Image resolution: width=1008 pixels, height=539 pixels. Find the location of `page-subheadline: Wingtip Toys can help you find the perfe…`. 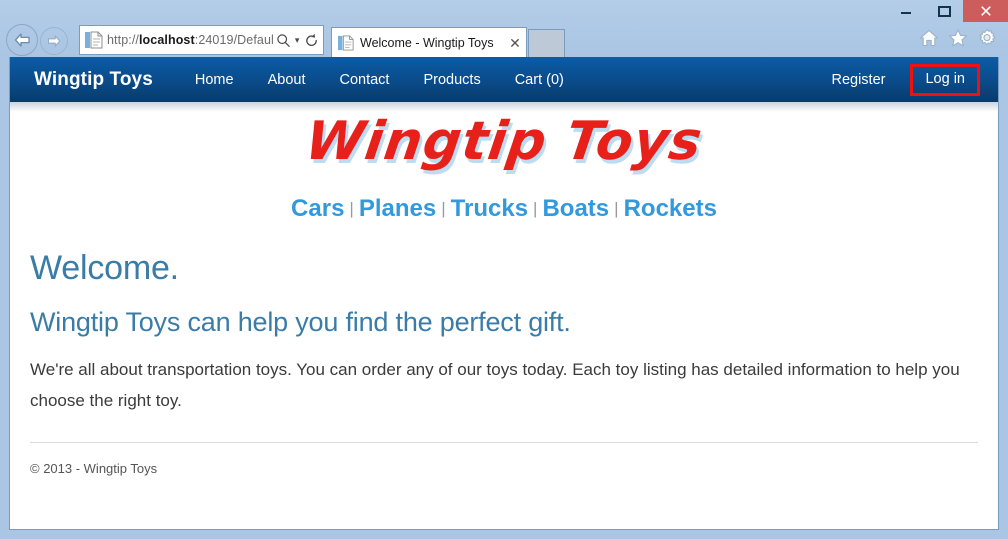

page-subheadline: Wingtip Toys can help you find the perfe… is located at coordinates (300, 322).